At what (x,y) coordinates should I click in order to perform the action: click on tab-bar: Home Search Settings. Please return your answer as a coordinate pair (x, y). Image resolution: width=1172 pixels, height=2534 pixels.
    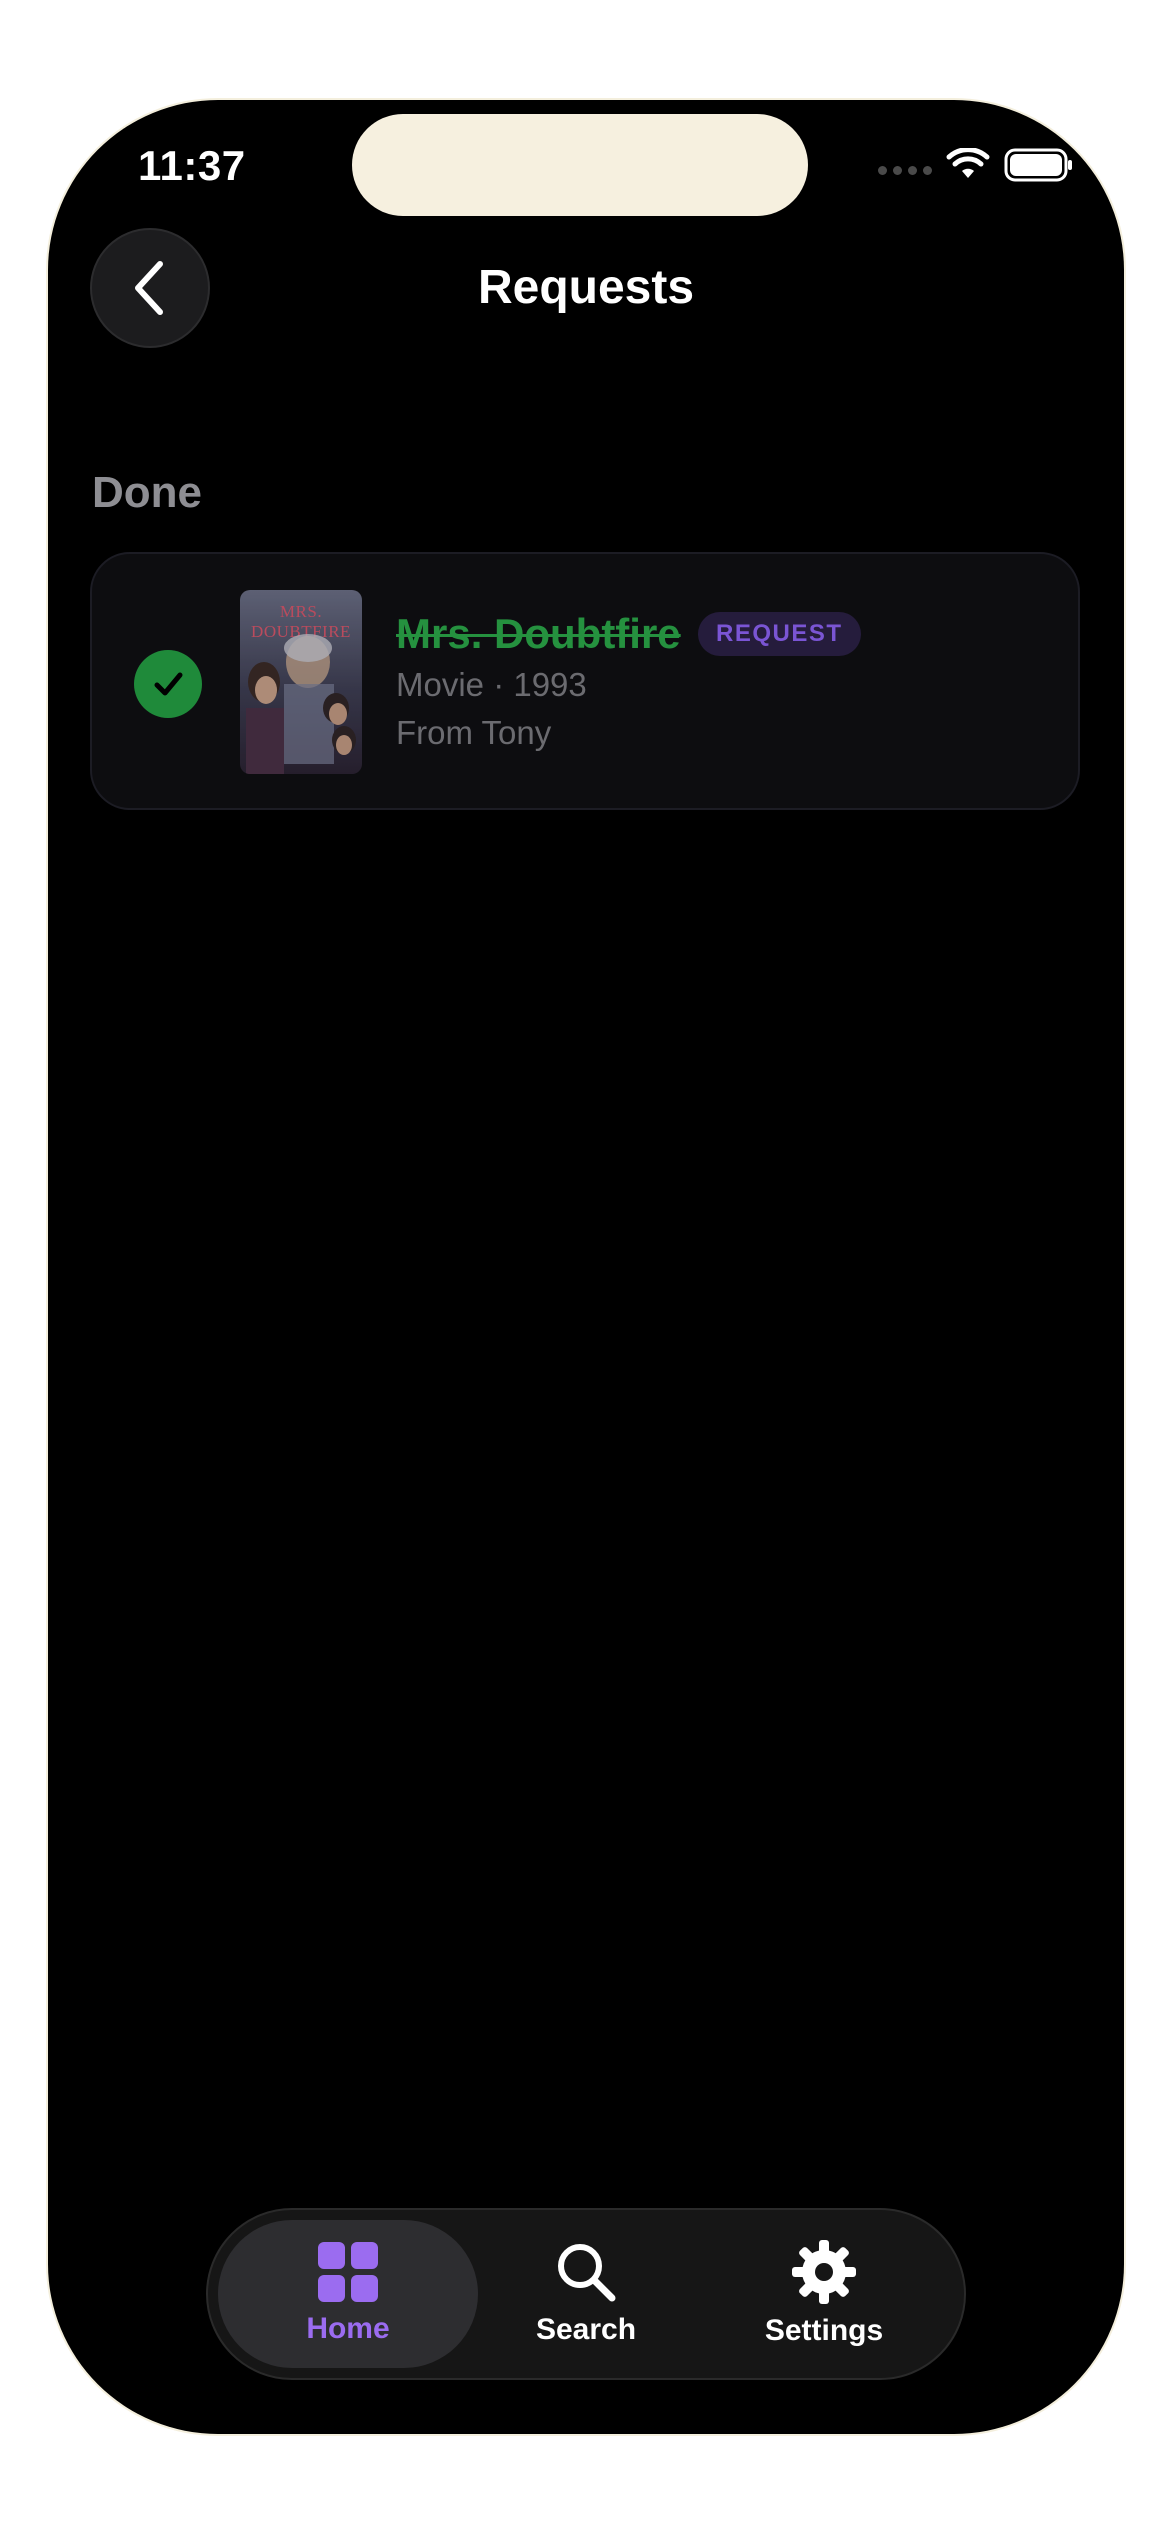
    Looking at the image, I should click on (586, 2294).